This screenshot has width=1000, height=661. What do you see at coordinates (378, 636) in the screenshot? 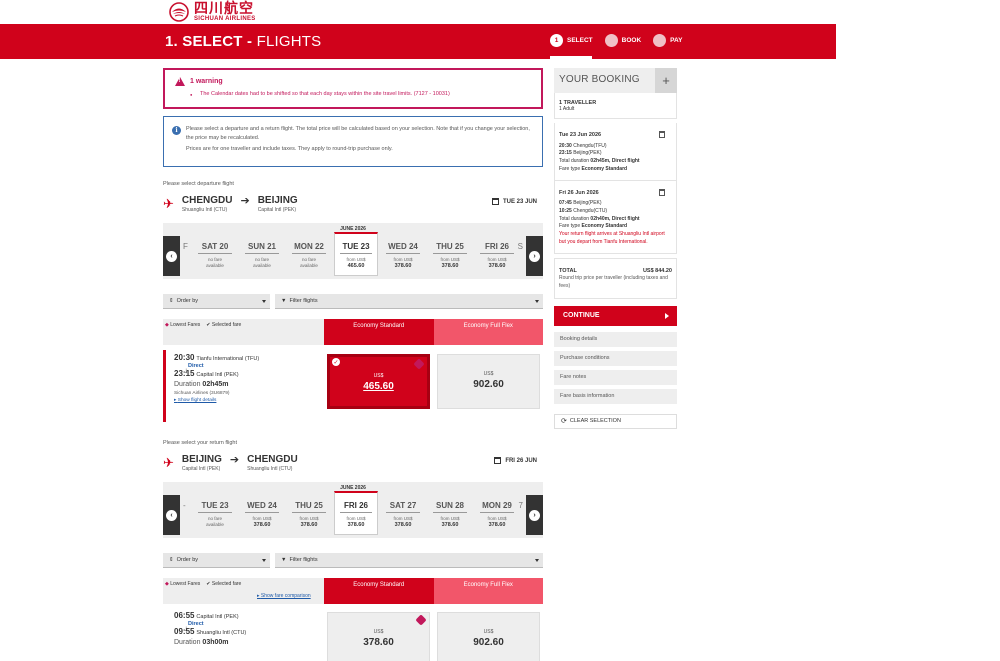
I see `fare-economy-standard: US$ 378.60` at bounding box center [378, 636].